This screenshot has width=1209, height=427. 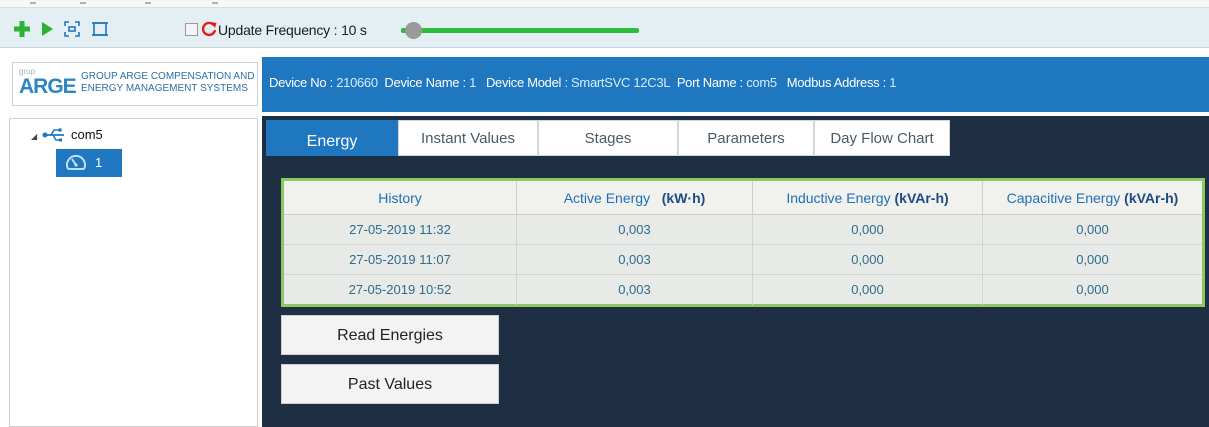 What do you see at coordinates (390, 335) in the screenshot?
I see `read-energies-button: Read Energies` at bounding box center [390, 335].